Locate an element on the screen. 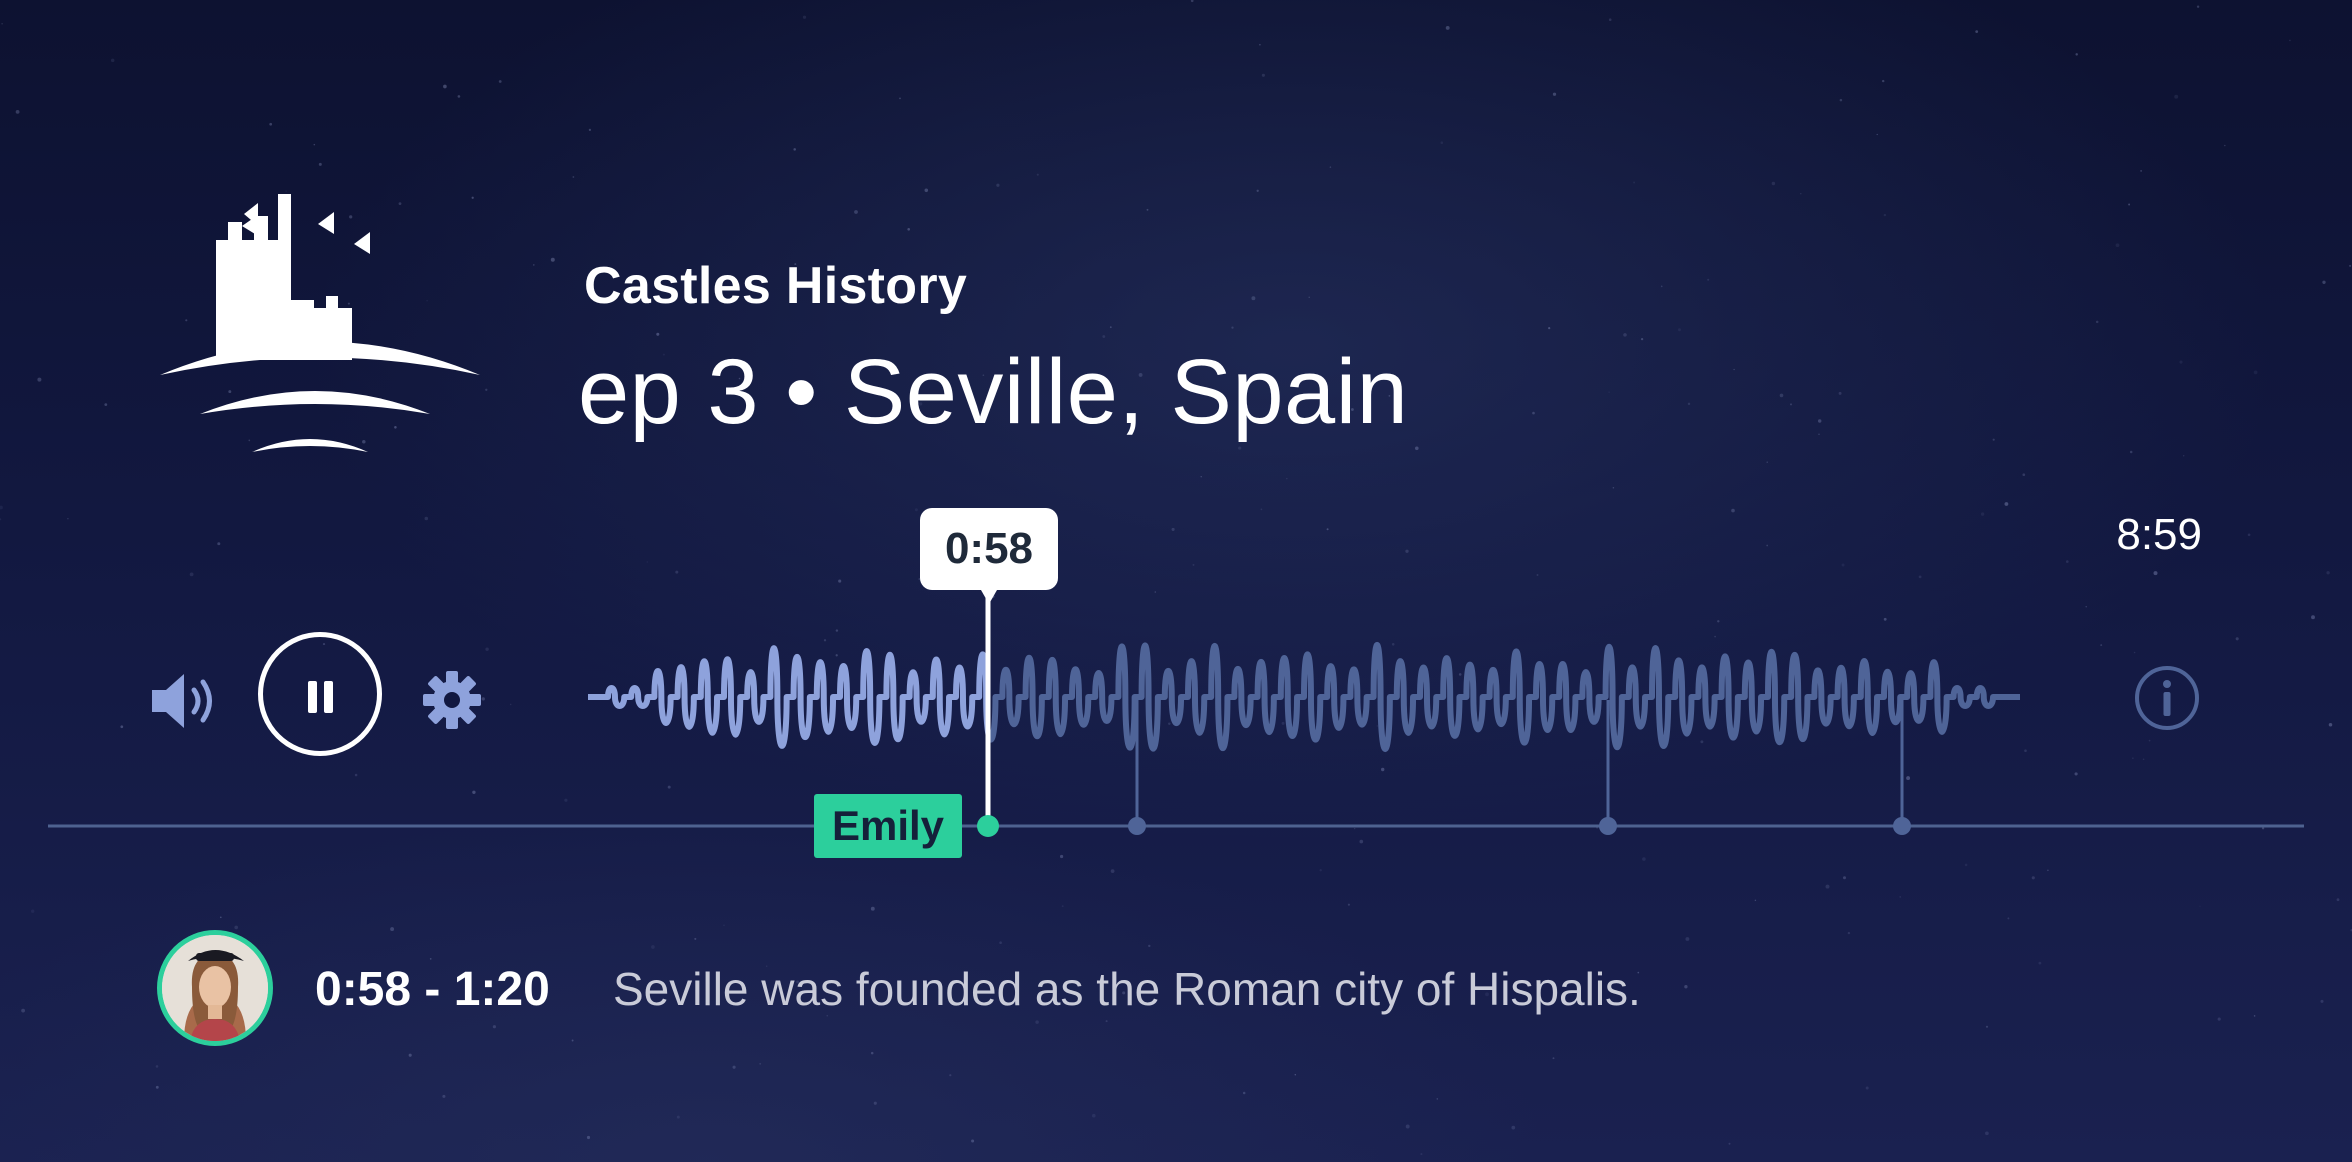 The image size is (2352, 1162). playback-controls is located at coordinates (320, 695).